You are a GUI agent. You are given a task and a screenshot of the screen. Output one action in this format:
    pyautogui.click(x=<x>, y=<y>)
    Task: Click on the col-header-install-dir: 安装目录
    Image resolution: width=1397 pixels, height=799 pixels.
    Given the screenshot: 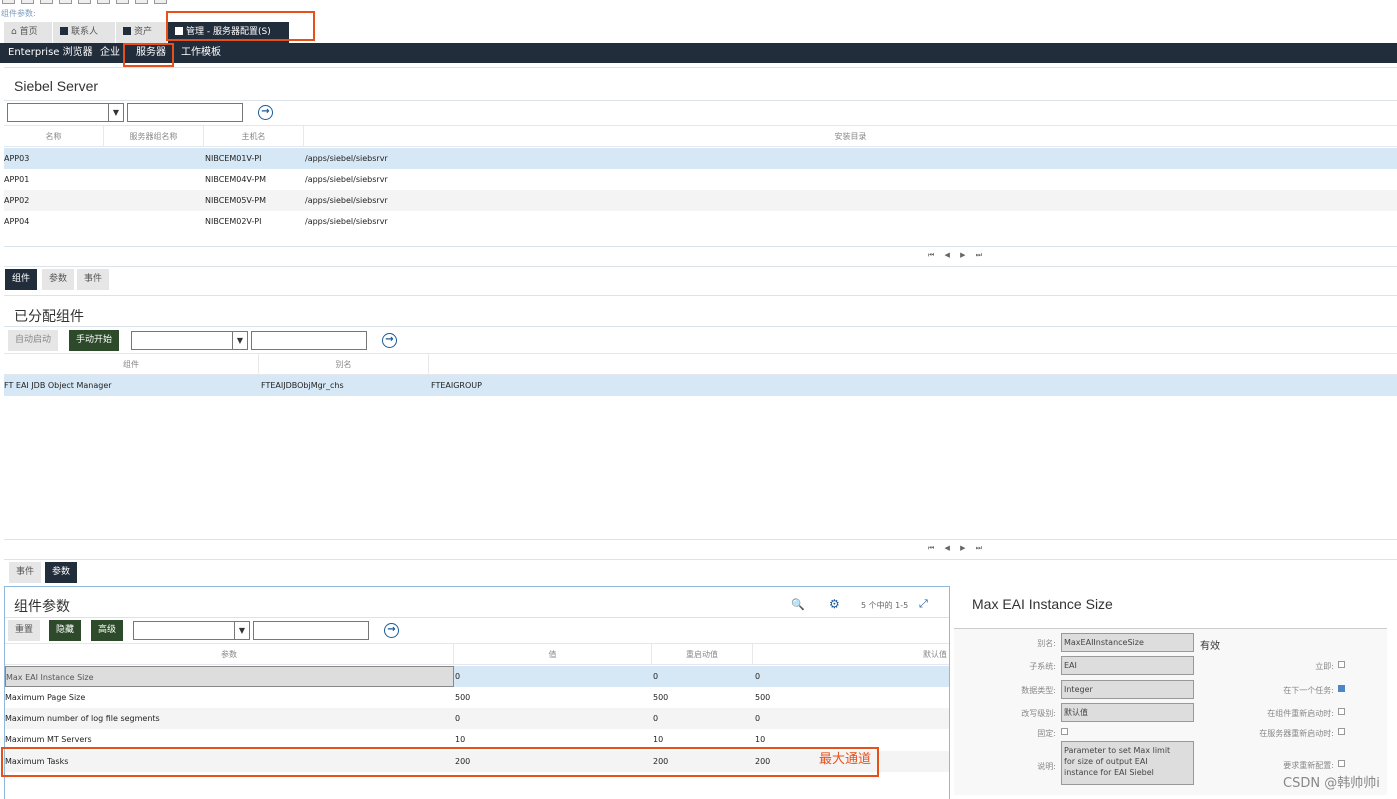 What is the action you would take?
    pyautogui.click(x=850, y=136)
    